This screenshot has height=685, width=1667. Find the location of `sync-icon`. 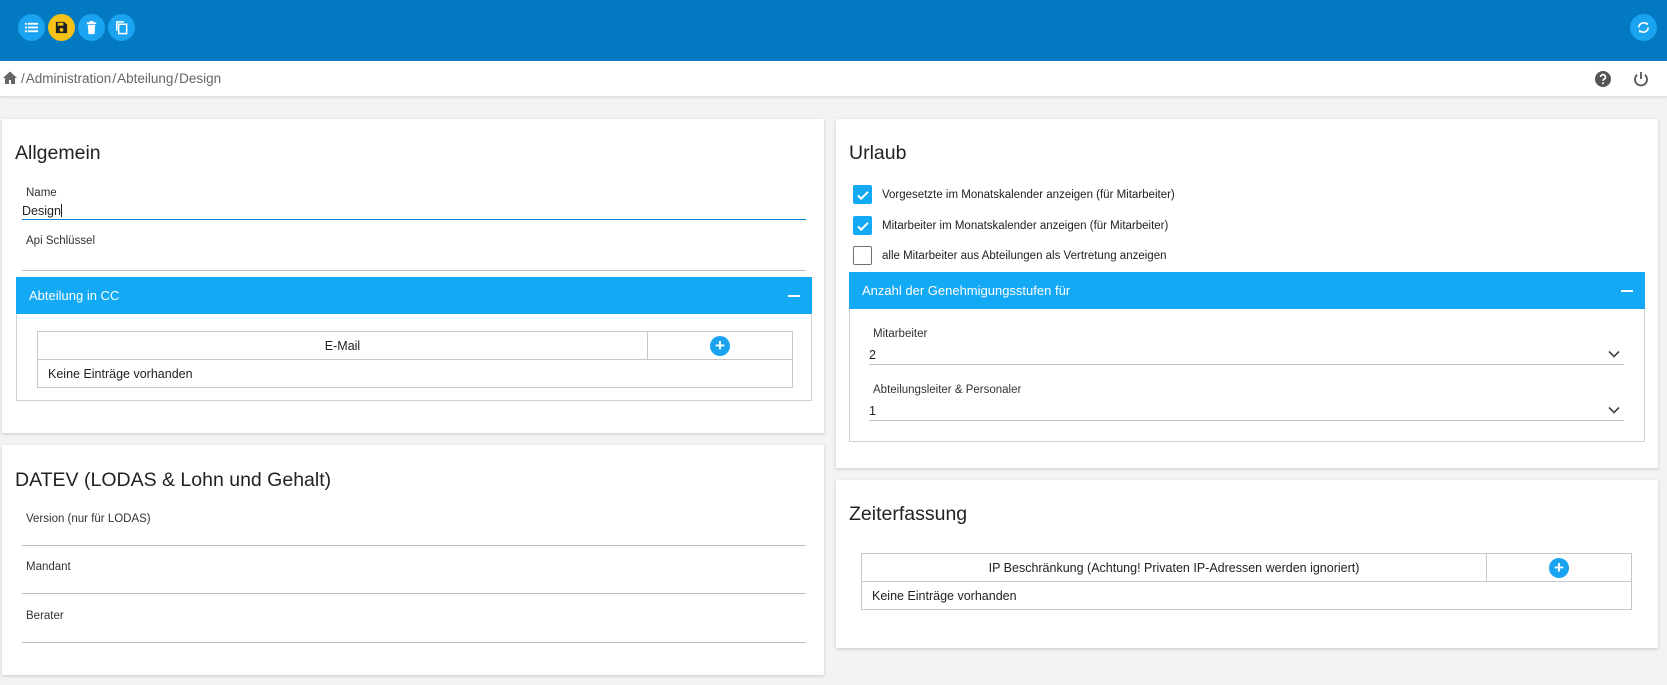

sync-icon is located at coordinates (1643, 27).